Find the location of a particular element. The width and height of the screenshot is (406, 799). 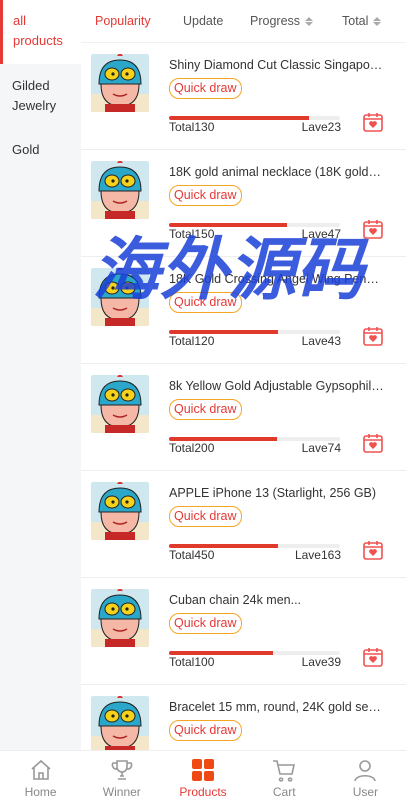

remaining-count: Lave39 is located at coordinates (321, 662).